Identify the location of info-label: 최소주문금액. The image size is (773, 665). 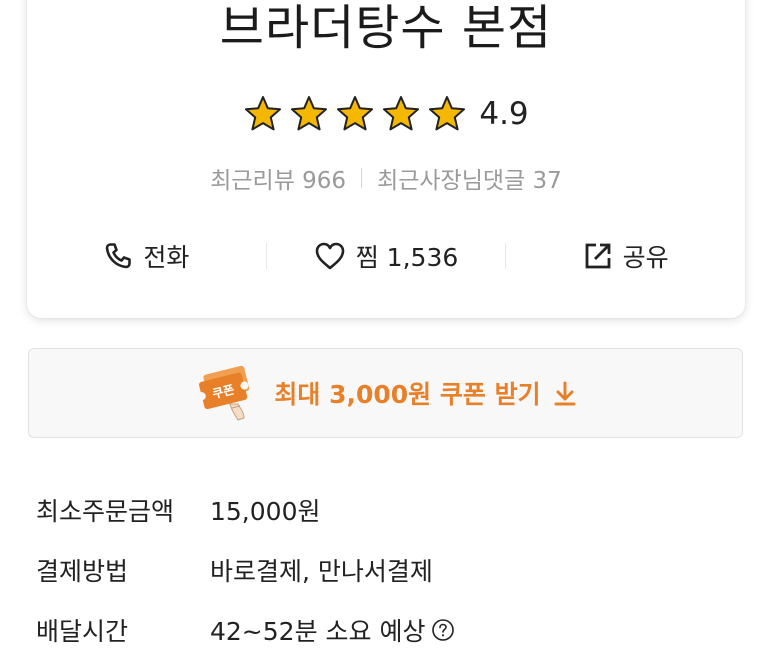
(105, 511).